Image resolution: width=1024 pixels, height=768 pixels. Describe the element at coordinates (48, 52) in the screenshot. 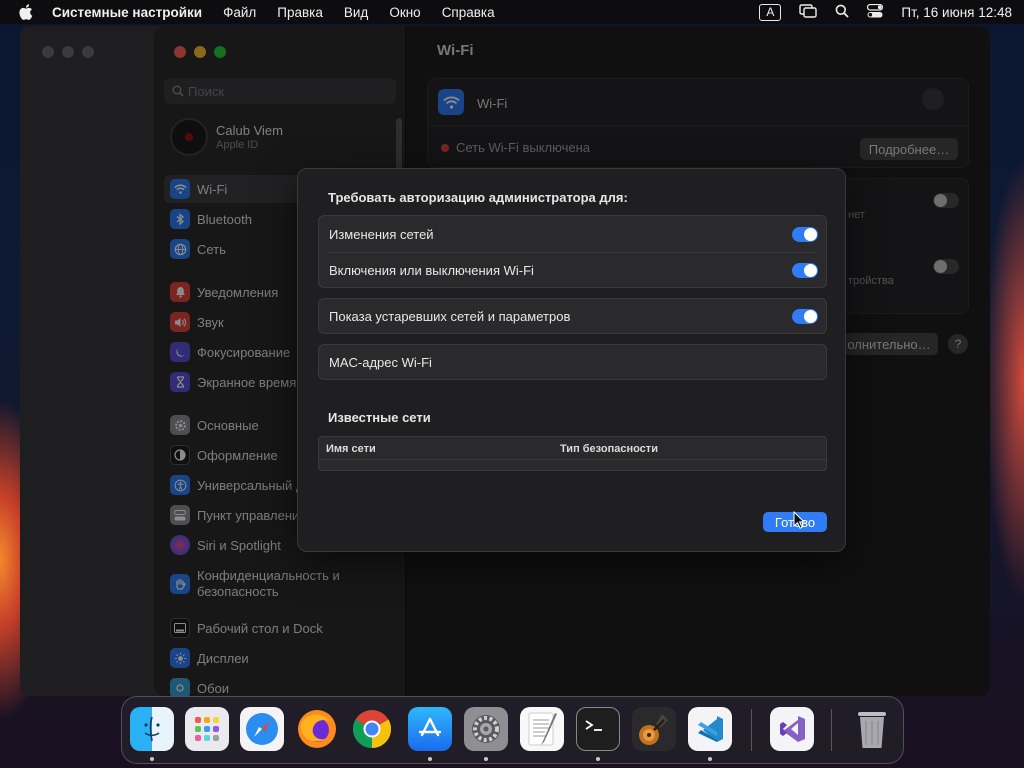

I see `window-close-inactive` at that location.